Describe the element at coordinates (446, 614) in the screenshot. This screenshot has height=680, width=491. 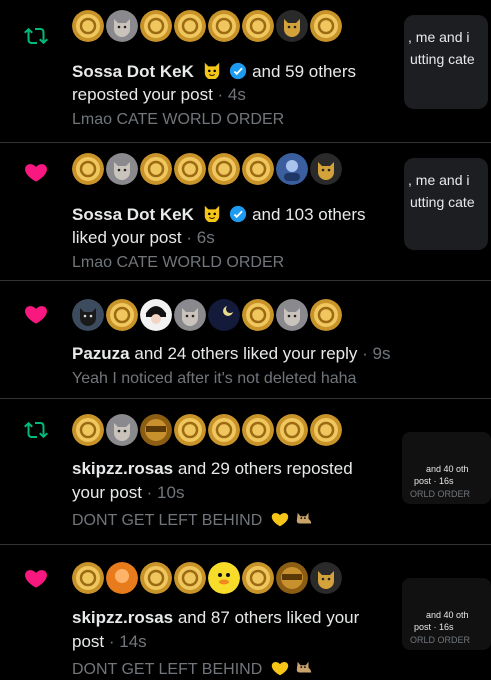
I see `overlay-mini-card: and 40 oth post · 16s ORLD ORDER` at that location.